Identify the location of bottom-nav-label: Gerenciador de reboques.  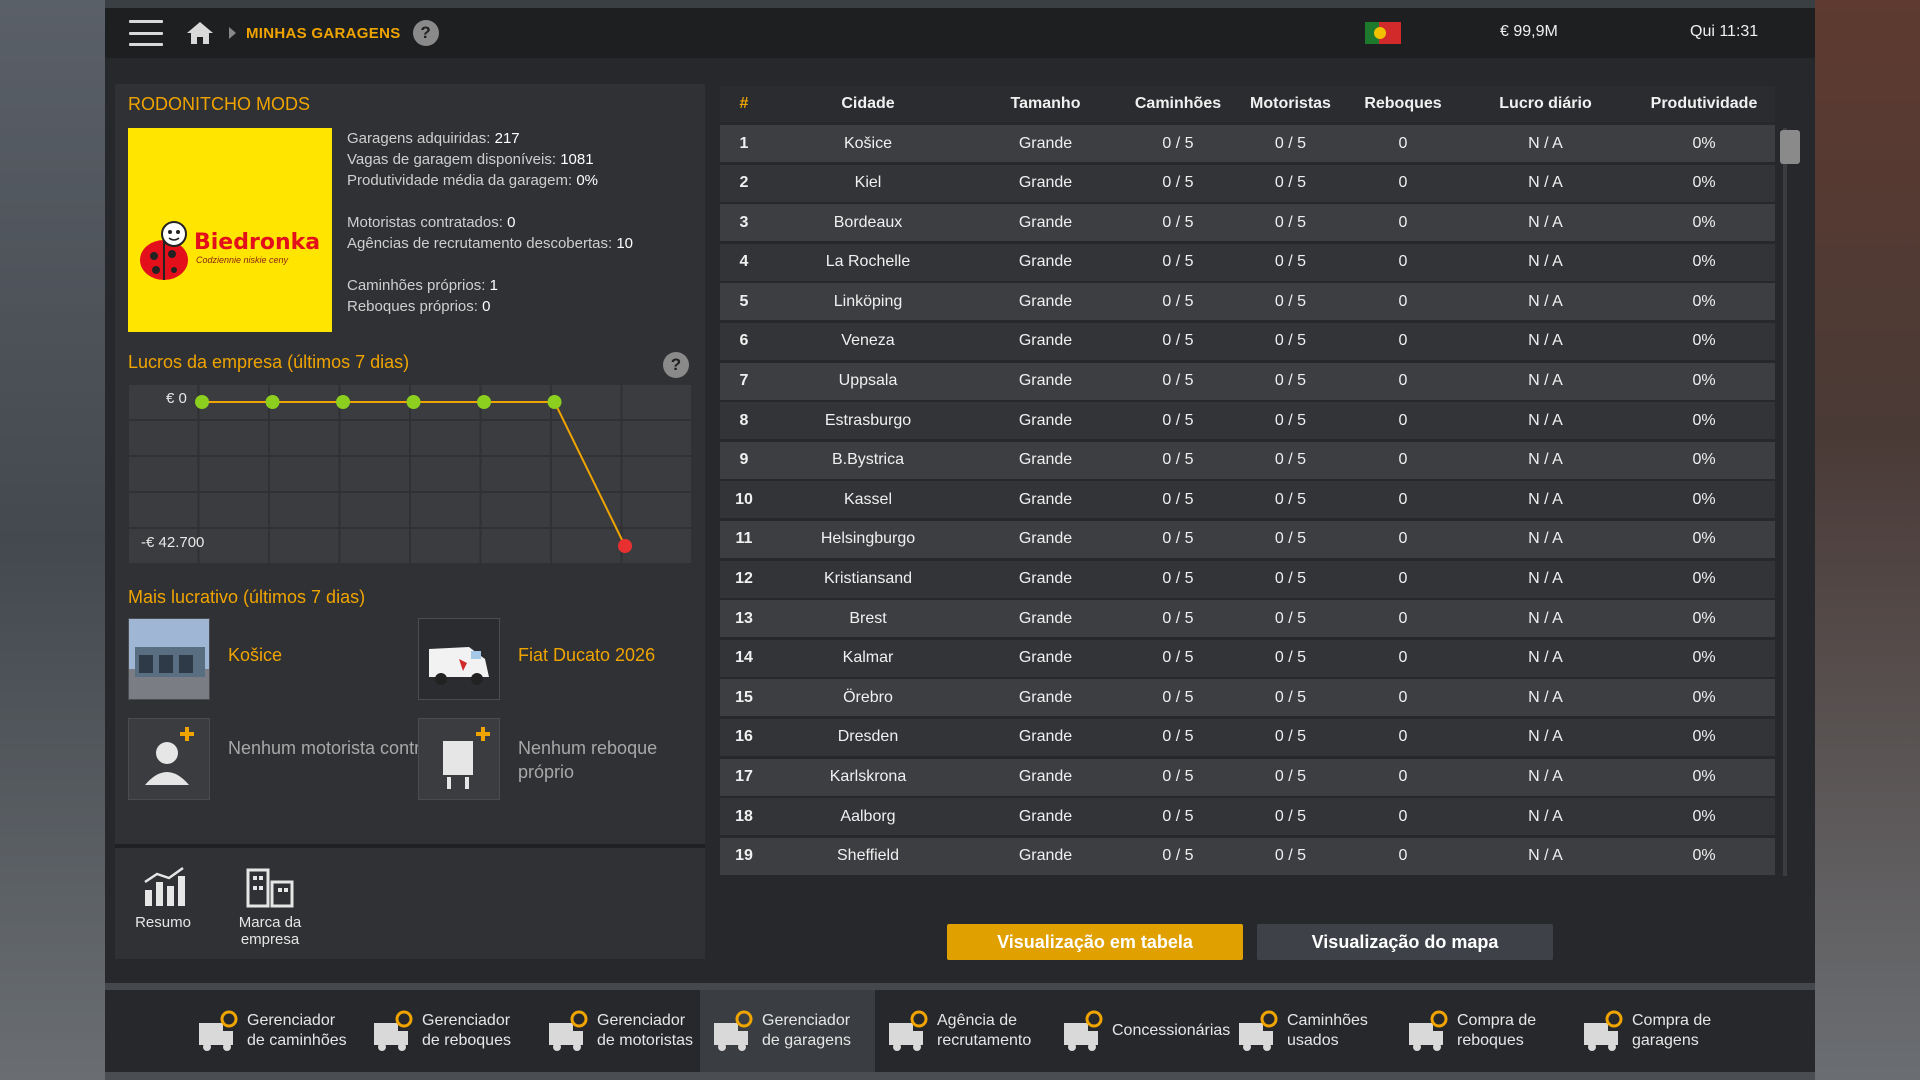
(466, 1030).